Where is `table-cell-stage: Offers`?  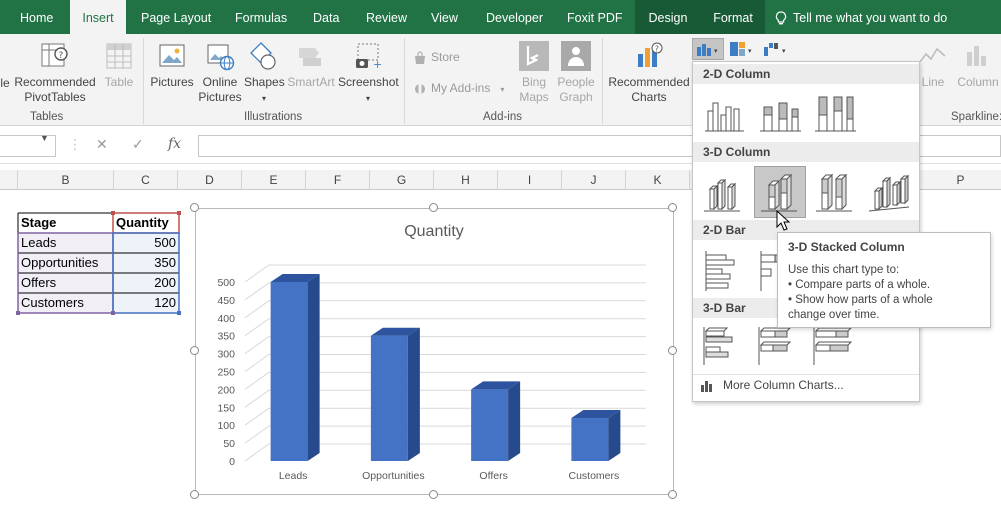 table-cell-stage: Offers is located at coordinates (65, 283).